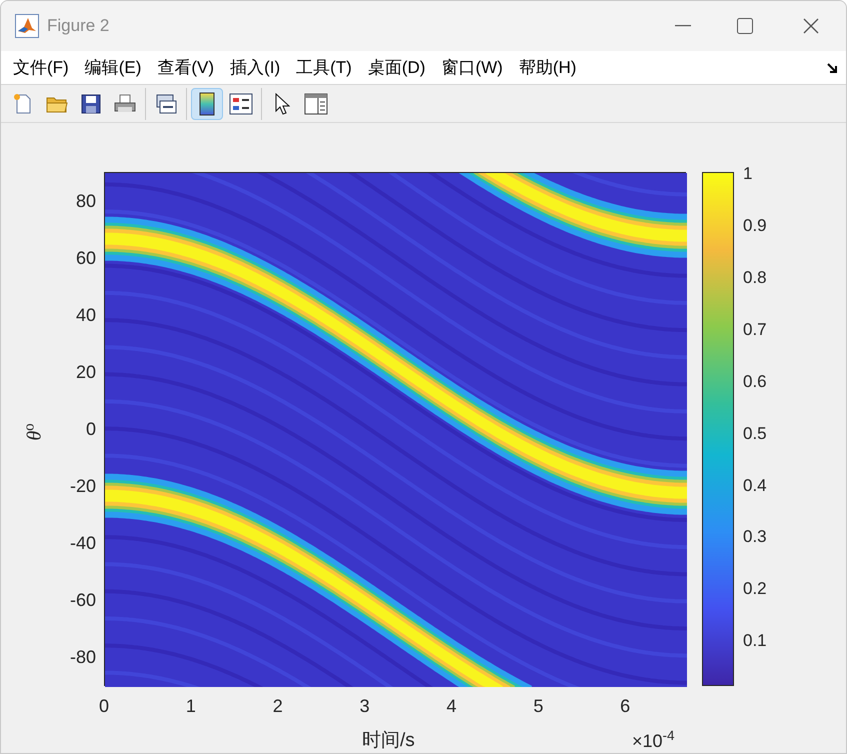 This screenshot has height=754, width=847. Describe the element at coordinates (83, 600) in the screenshot. I see `y-tick-label: -60` at that location.